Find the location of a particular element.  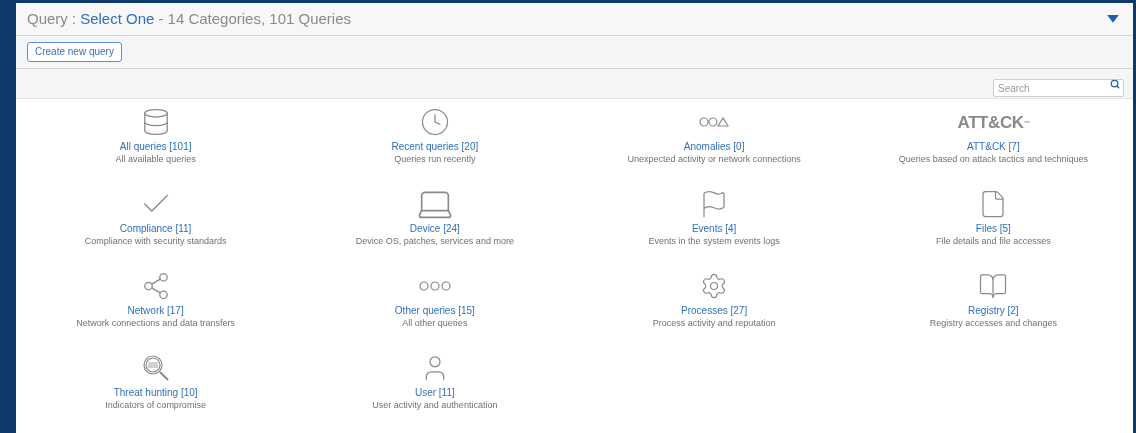

category-description: Registry accesses and changes is located at coordinates (993, 323).